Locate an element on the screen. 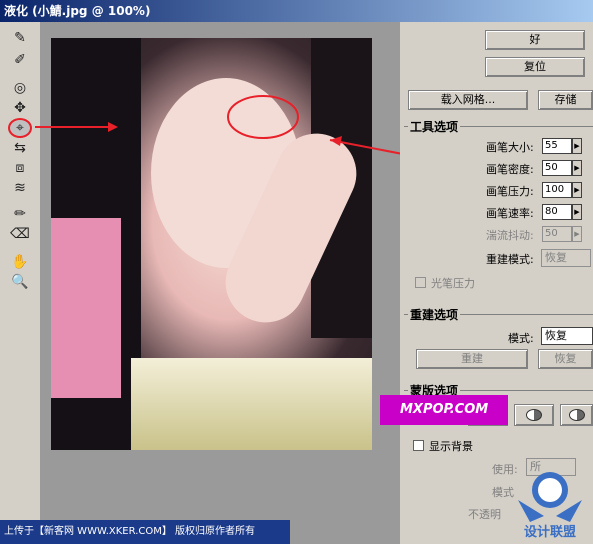 The height and width of the screenshot is (544, 593). pucker-icon: ✥ is located at coordinates (20, 108).